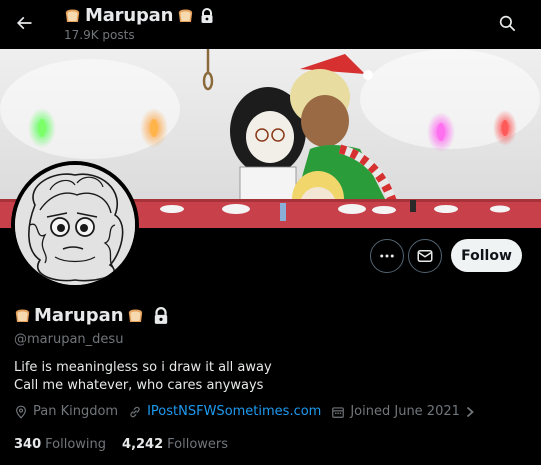  I want to click on protected-lock-icon, so click(161, 315).